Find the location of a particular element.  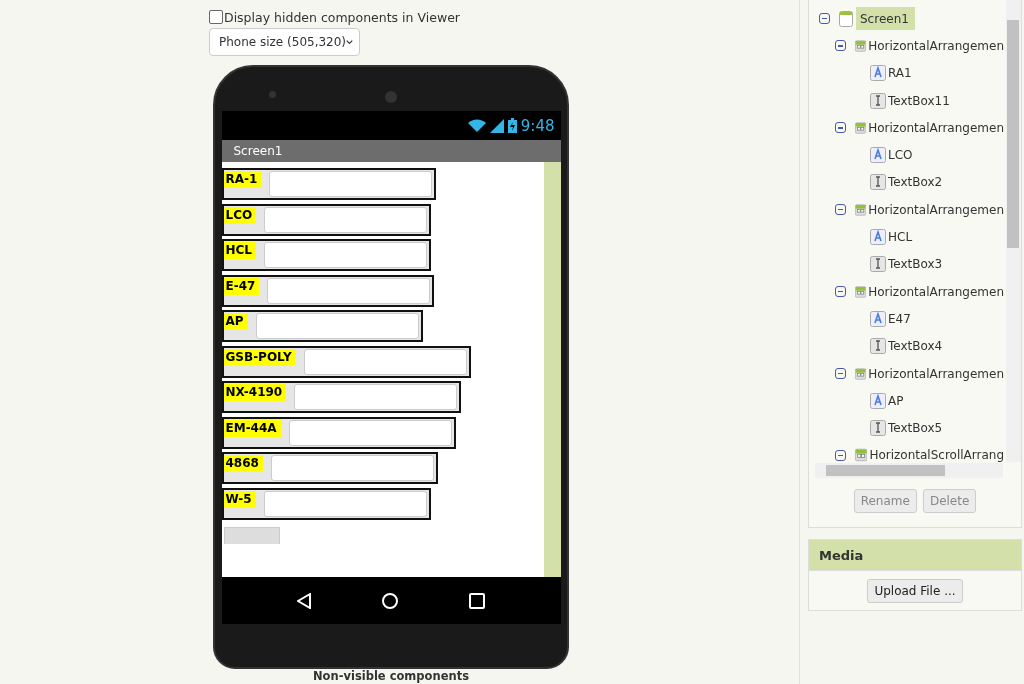

speaker-icon is located at coordinates (391, 97).